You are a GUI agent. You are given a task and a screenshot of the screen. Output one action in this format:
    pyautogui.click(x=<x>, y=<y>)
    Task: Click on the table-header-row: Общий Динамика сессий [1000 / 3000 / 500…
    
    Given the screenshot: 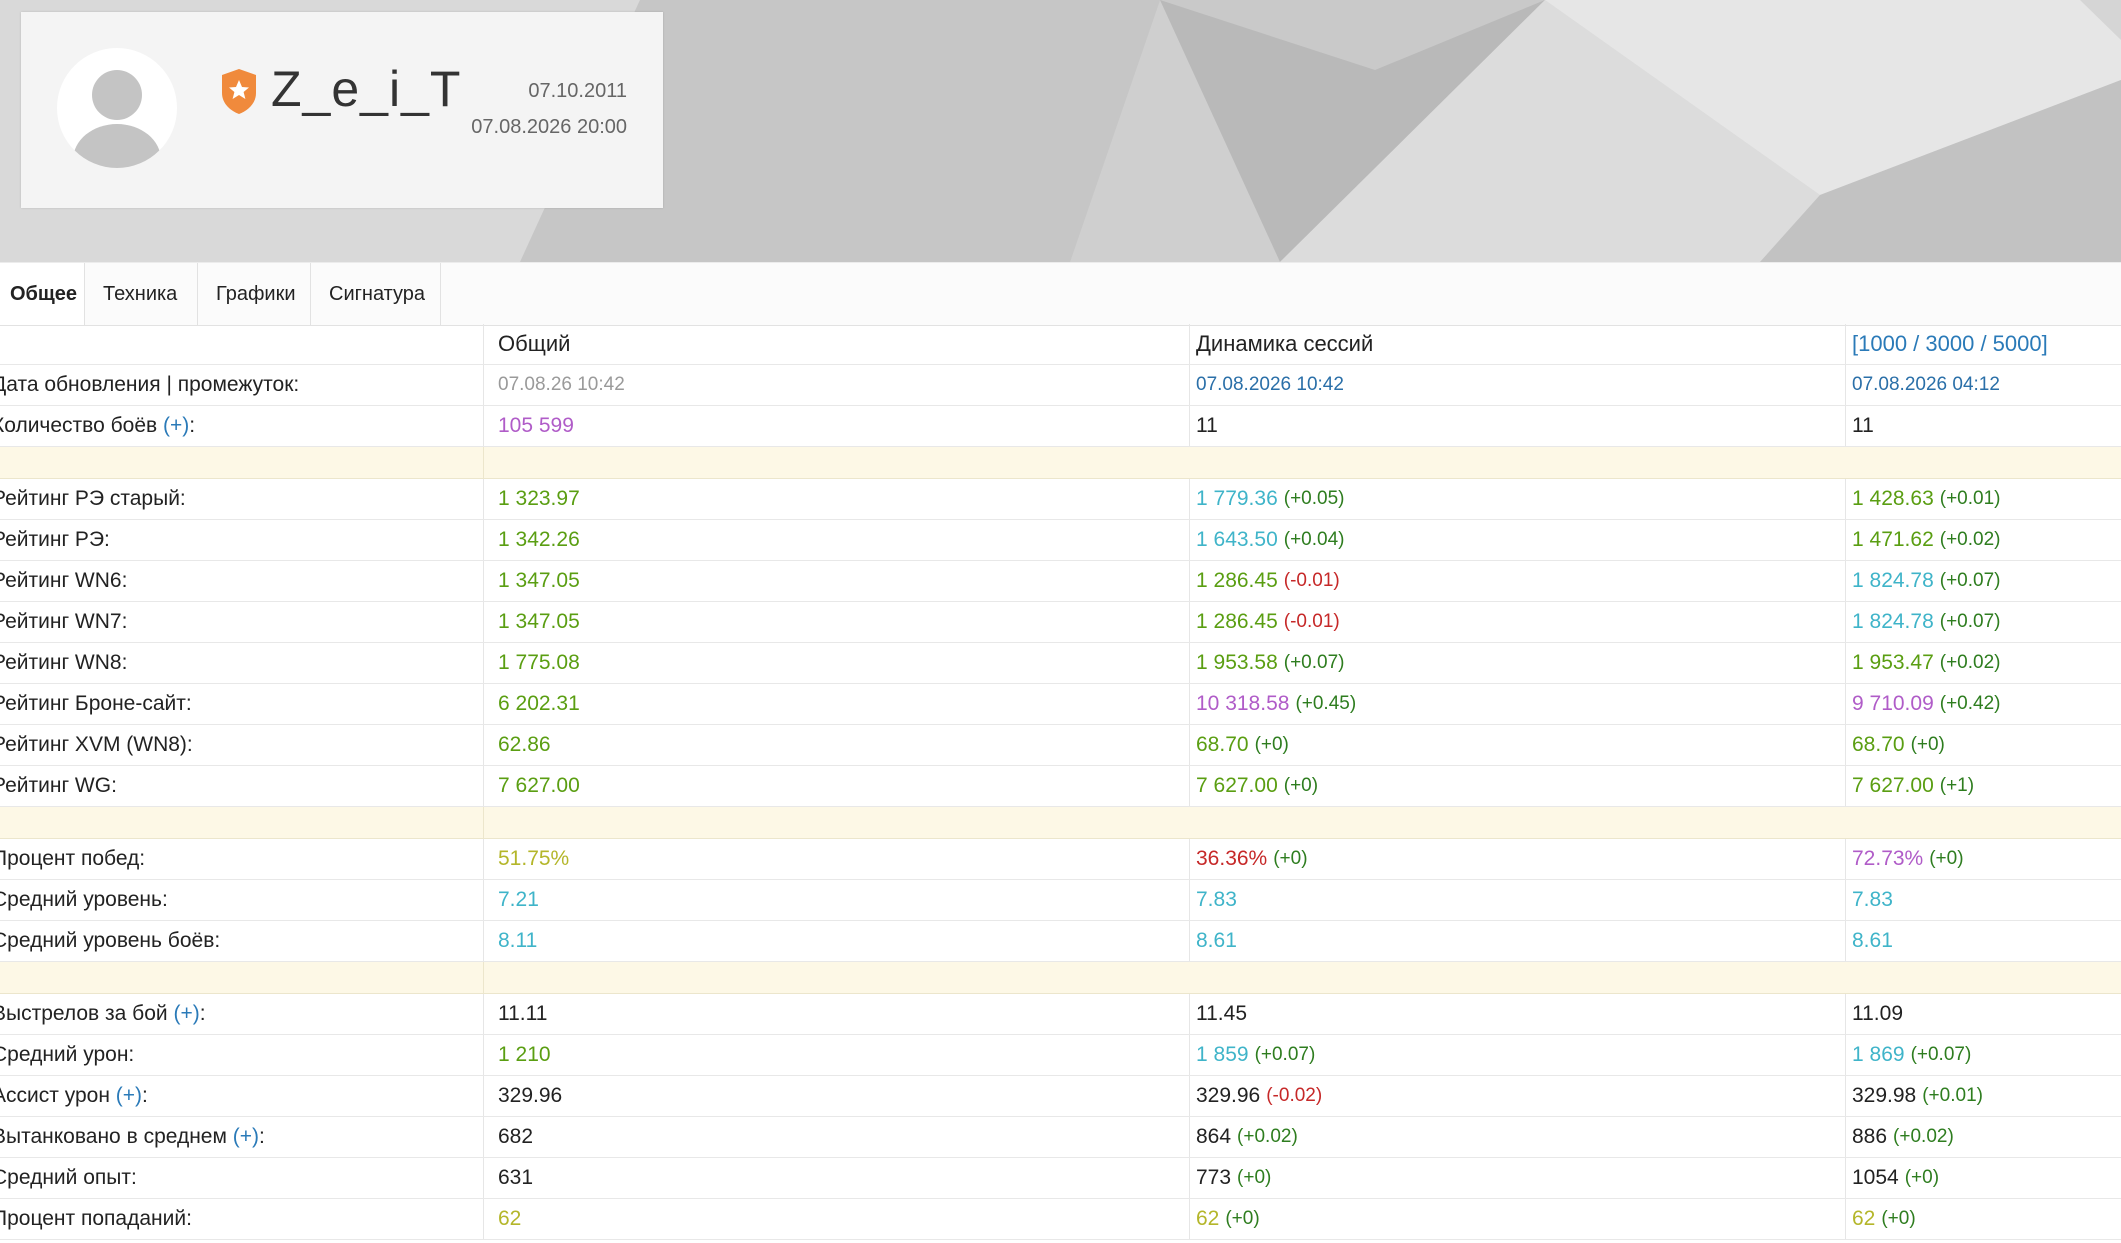 What is the action you would take?
    pyautogui.click(x=1060, y=344)
    